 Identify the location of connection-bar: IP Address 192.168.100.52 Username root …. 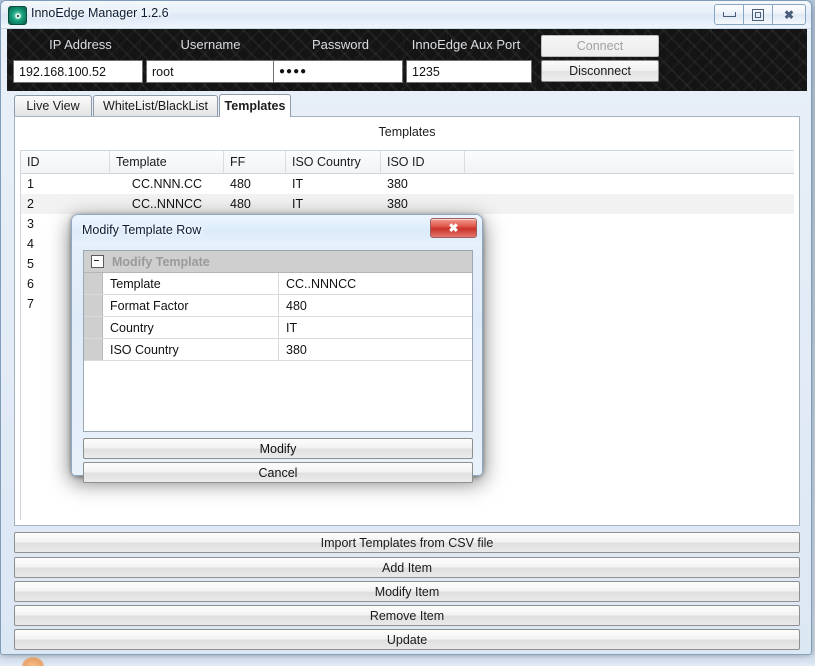
(407, 60).